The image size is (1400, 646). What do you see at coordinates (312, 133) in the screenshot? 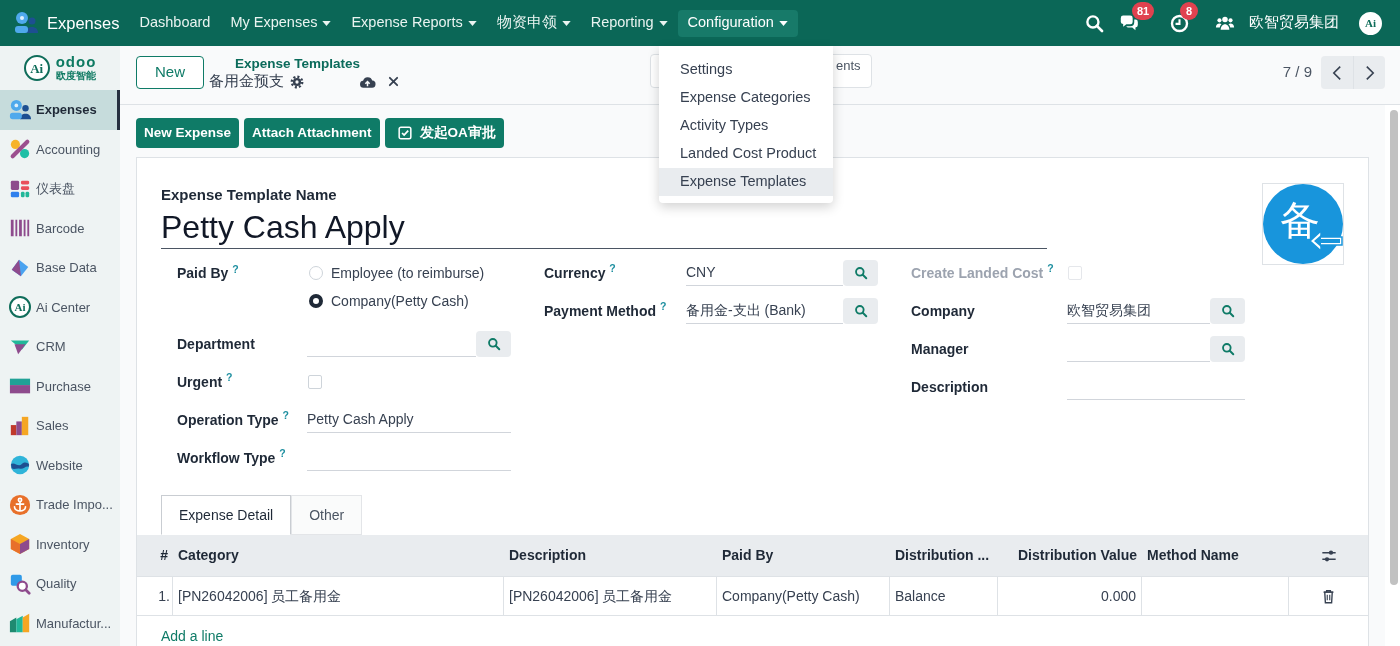
I see `action-button: Attach Attachment` at bounding box center [312, 133].